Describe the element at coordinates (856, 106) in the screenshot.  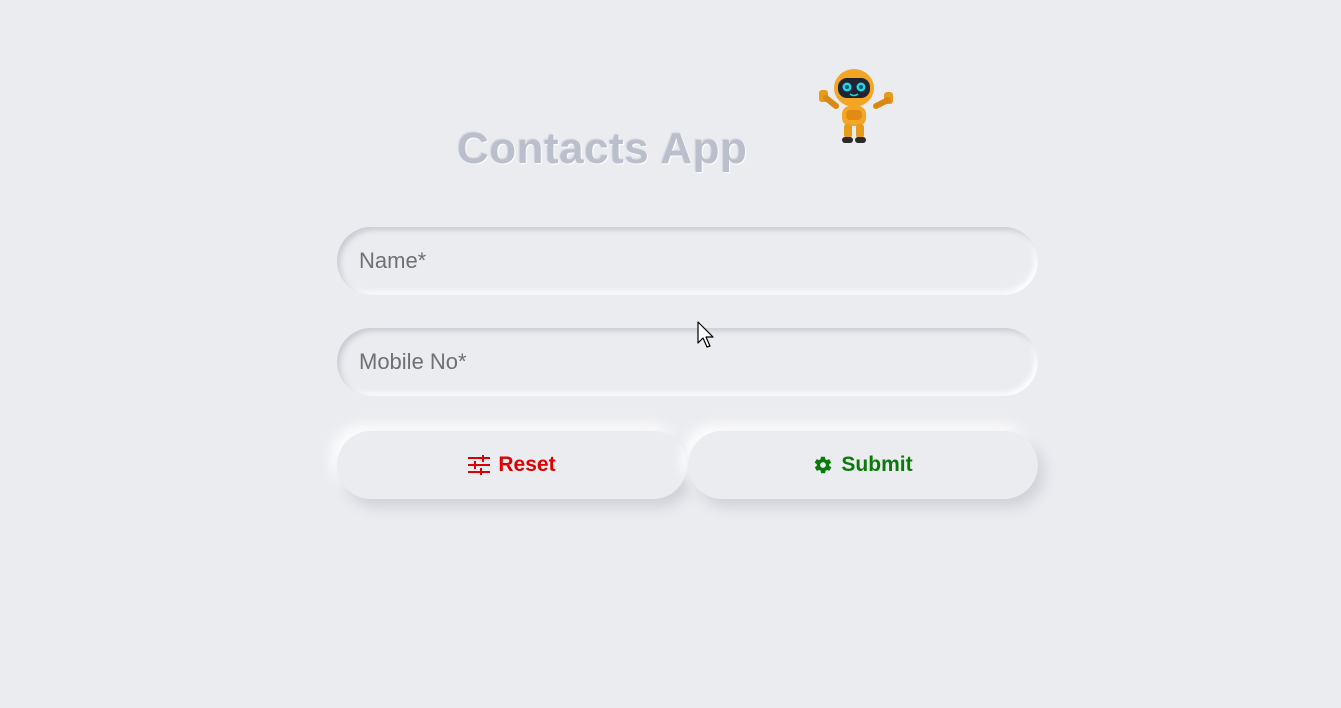
I see `robot-mascot-icon` at that location.